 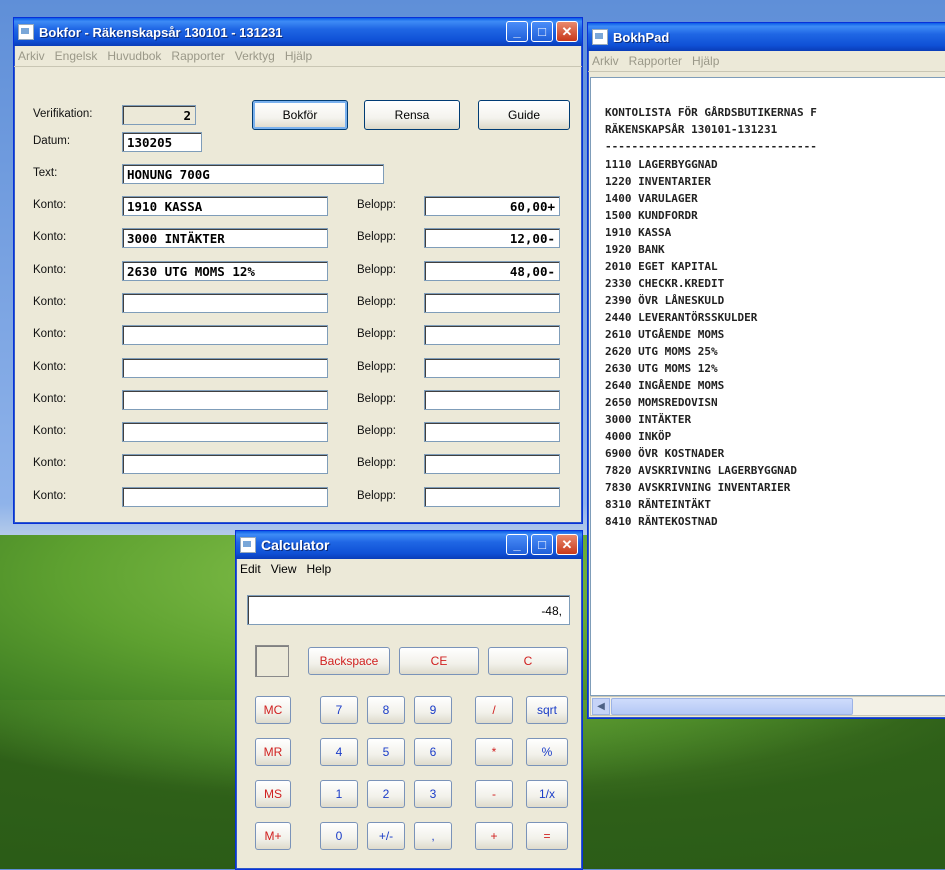 I want to click on digit-0-button: 0, so click(x=339, y=836).